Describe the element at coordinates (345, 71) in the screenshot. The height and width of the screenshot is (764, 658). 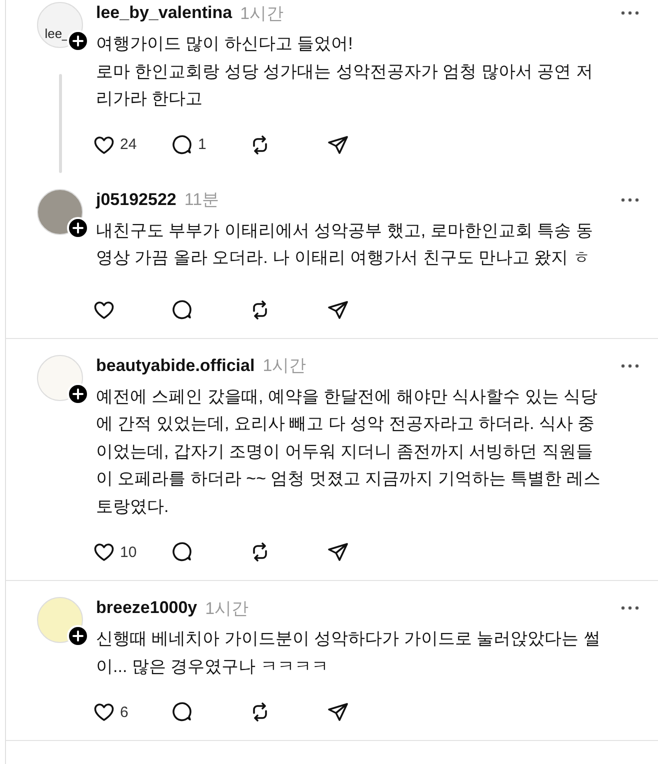
I see `post-text: 여행가이드 많이 하신다고 들었어! 로마 한인교회랑 성당 성가대는 성악전공자가 엄청 많아서 공연 저리가라 한다고` at that location.